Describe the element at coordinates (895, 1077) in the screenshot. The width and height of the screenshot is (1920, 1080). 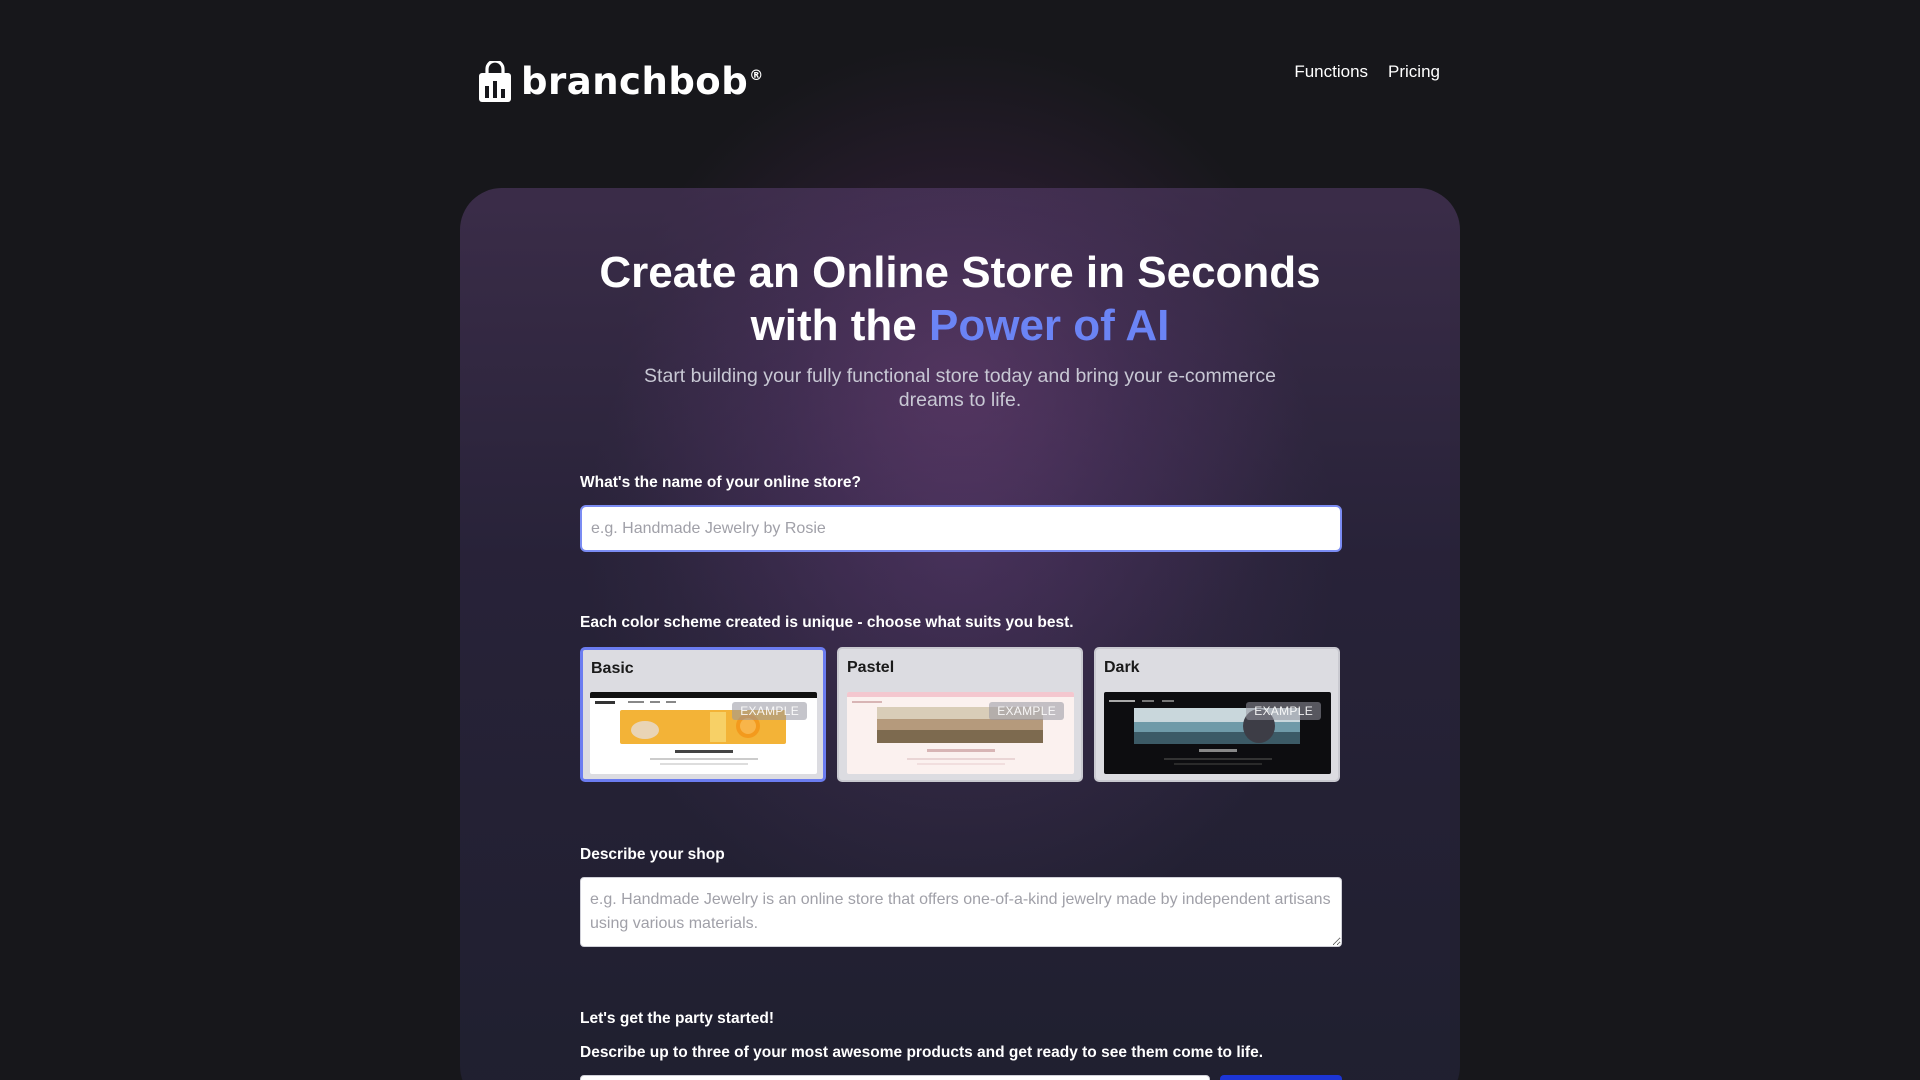
I see `product-input` at that location.